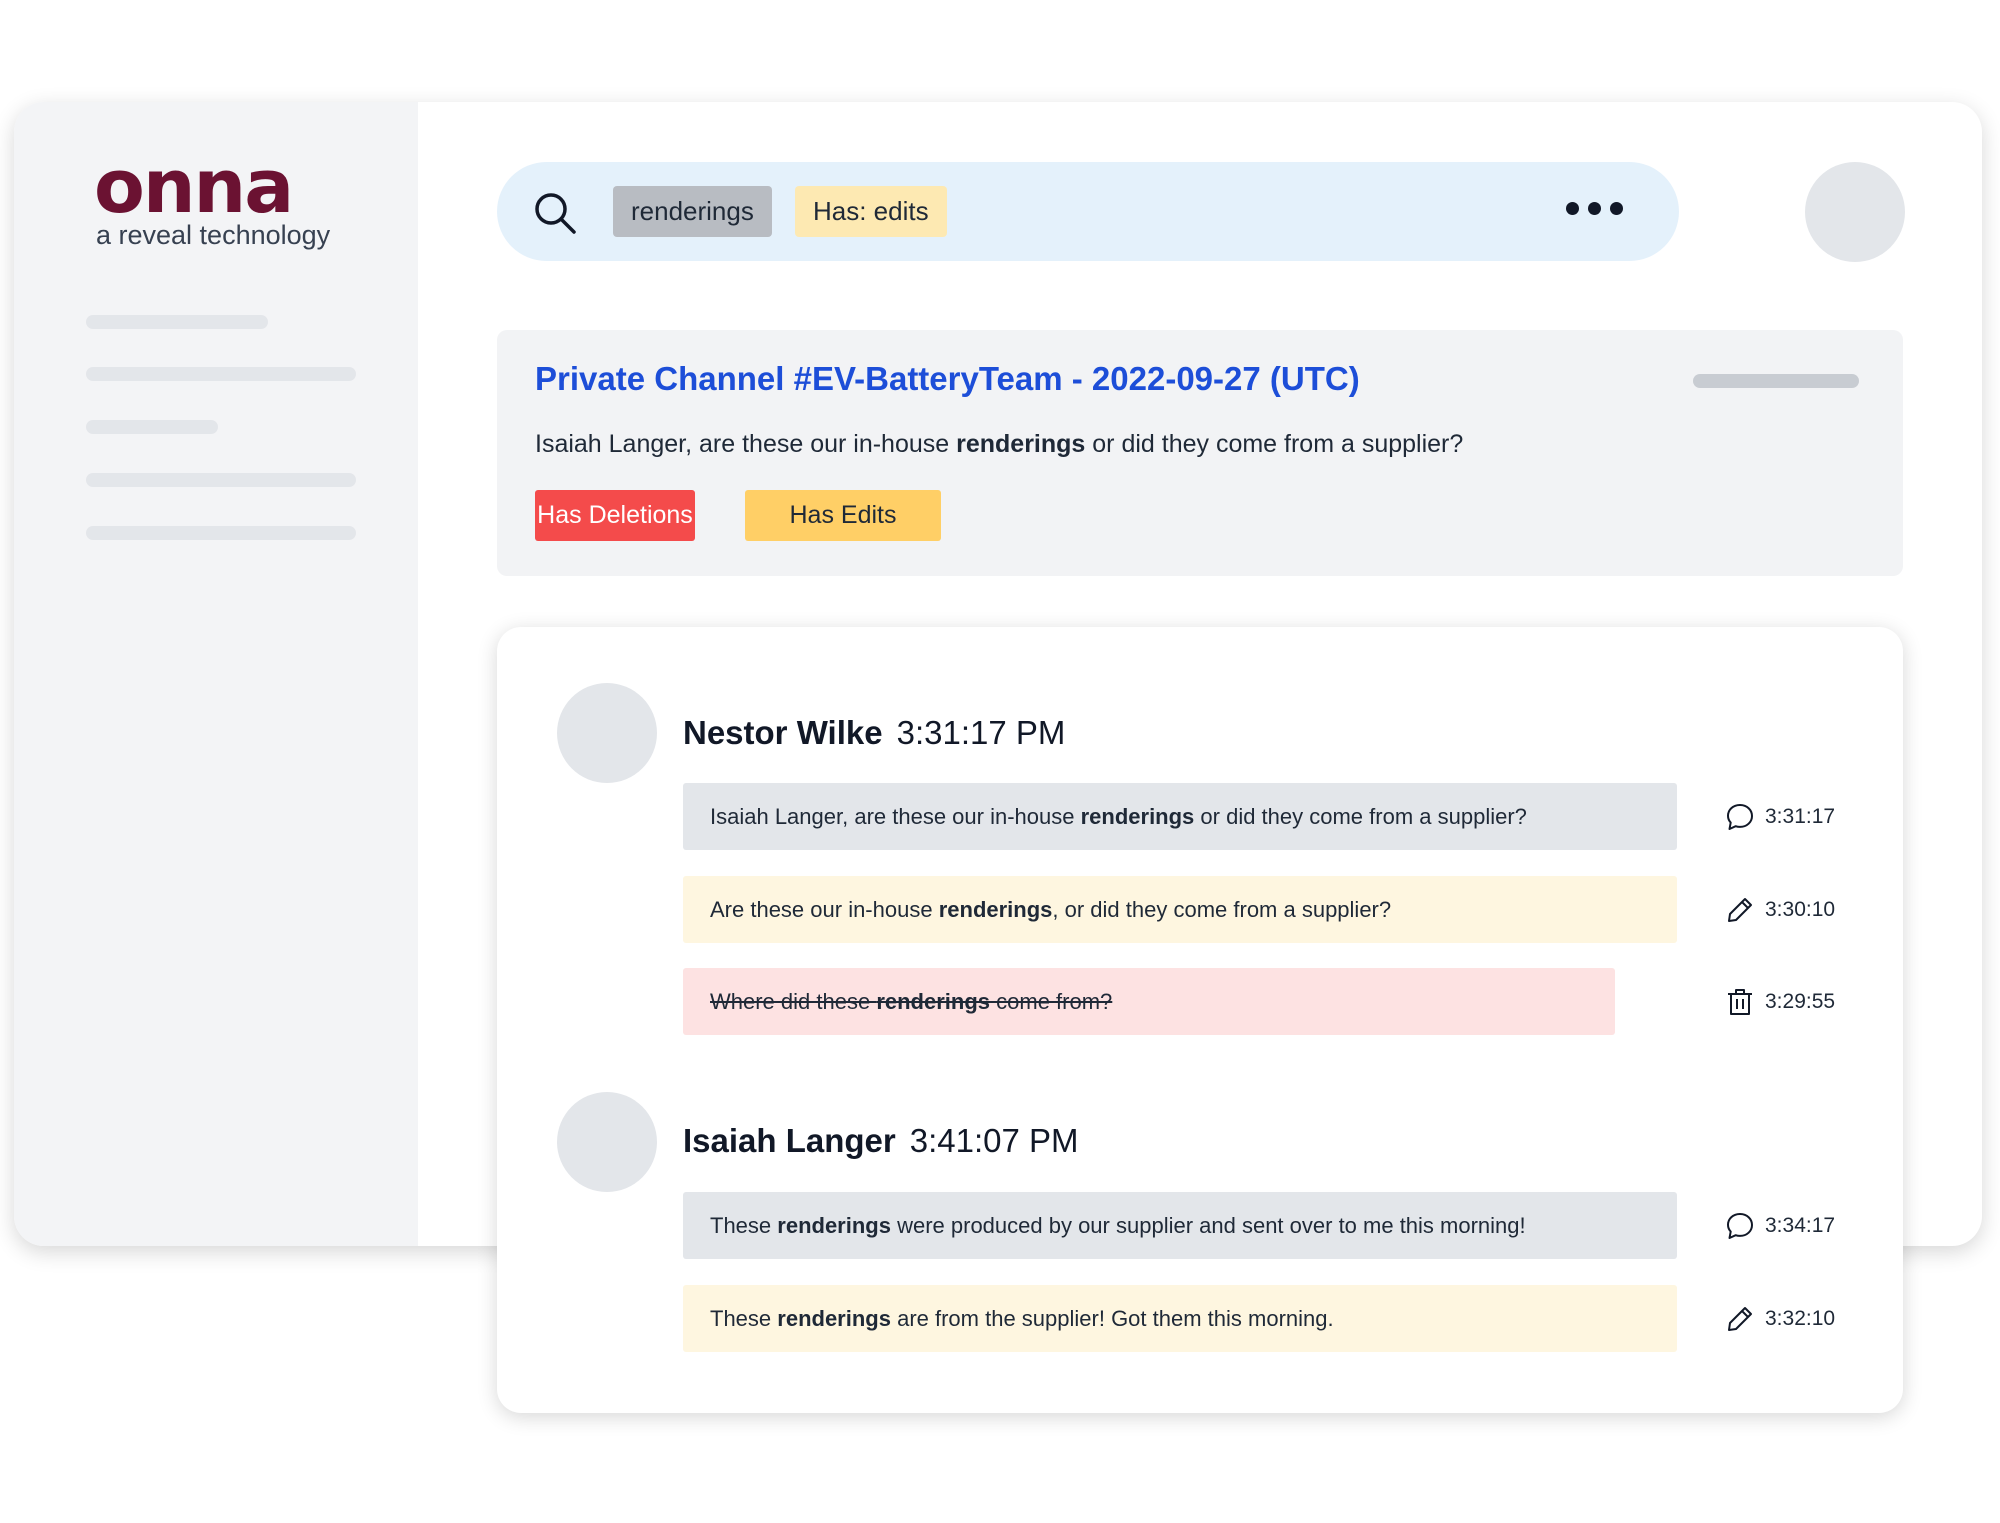 This screenshot has height=1523, width=2000. Describe the element at coordinates (1149, 1001) in the screenshot. I see `deleted-message: Where did these renderings come from?` at that location.